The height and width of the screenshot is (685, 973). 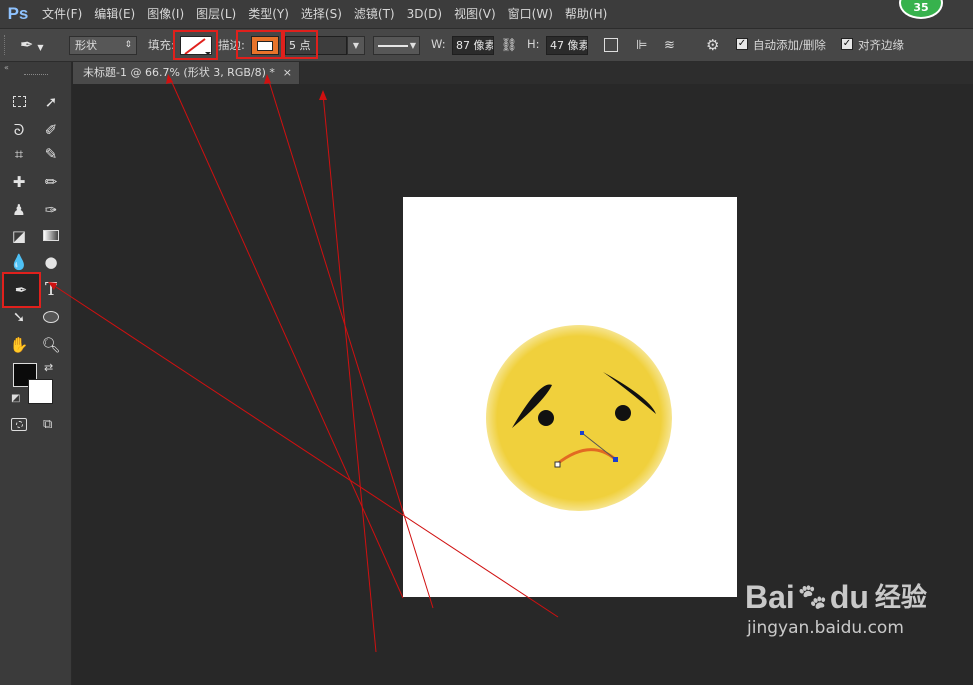 I want to click on right-eye, so click(x=623, y=413).